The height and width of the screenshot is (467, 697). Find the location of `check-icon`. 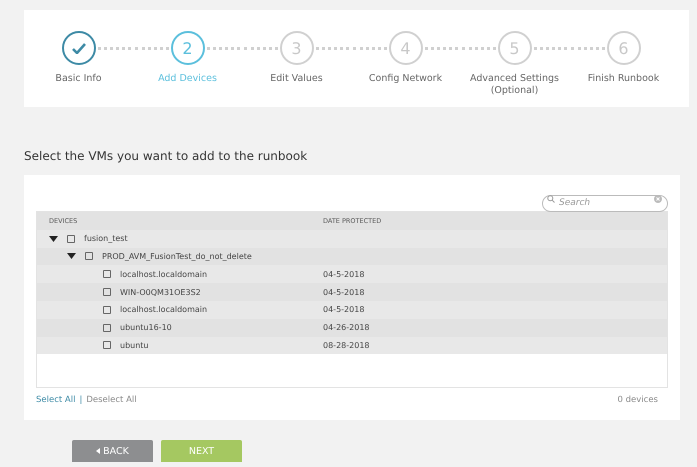

check-icon is located at coordinates (79, 48).